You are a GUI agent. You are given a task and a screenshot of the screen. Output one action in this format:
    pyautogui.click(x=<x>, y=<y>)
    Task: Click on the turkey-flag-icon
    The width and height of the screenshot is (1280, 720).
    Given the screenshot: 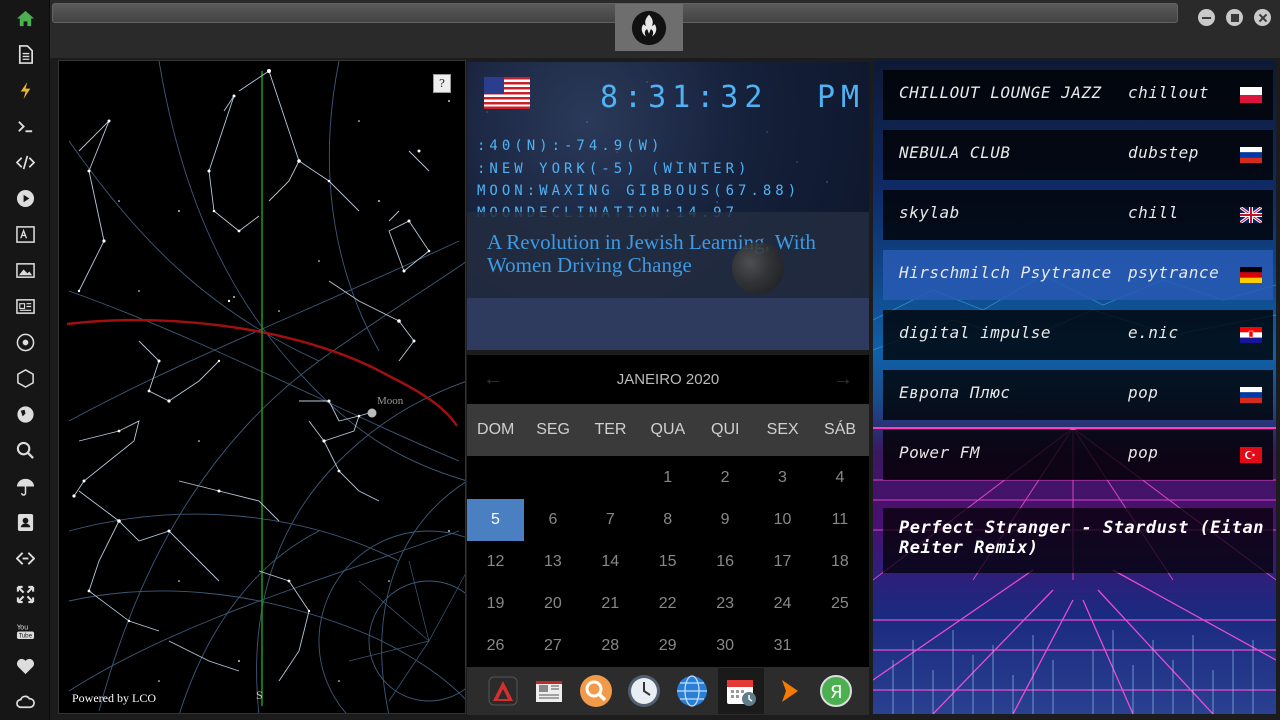 What is the action you would take?
    pyautogui.click(x=1251, y=455)
    